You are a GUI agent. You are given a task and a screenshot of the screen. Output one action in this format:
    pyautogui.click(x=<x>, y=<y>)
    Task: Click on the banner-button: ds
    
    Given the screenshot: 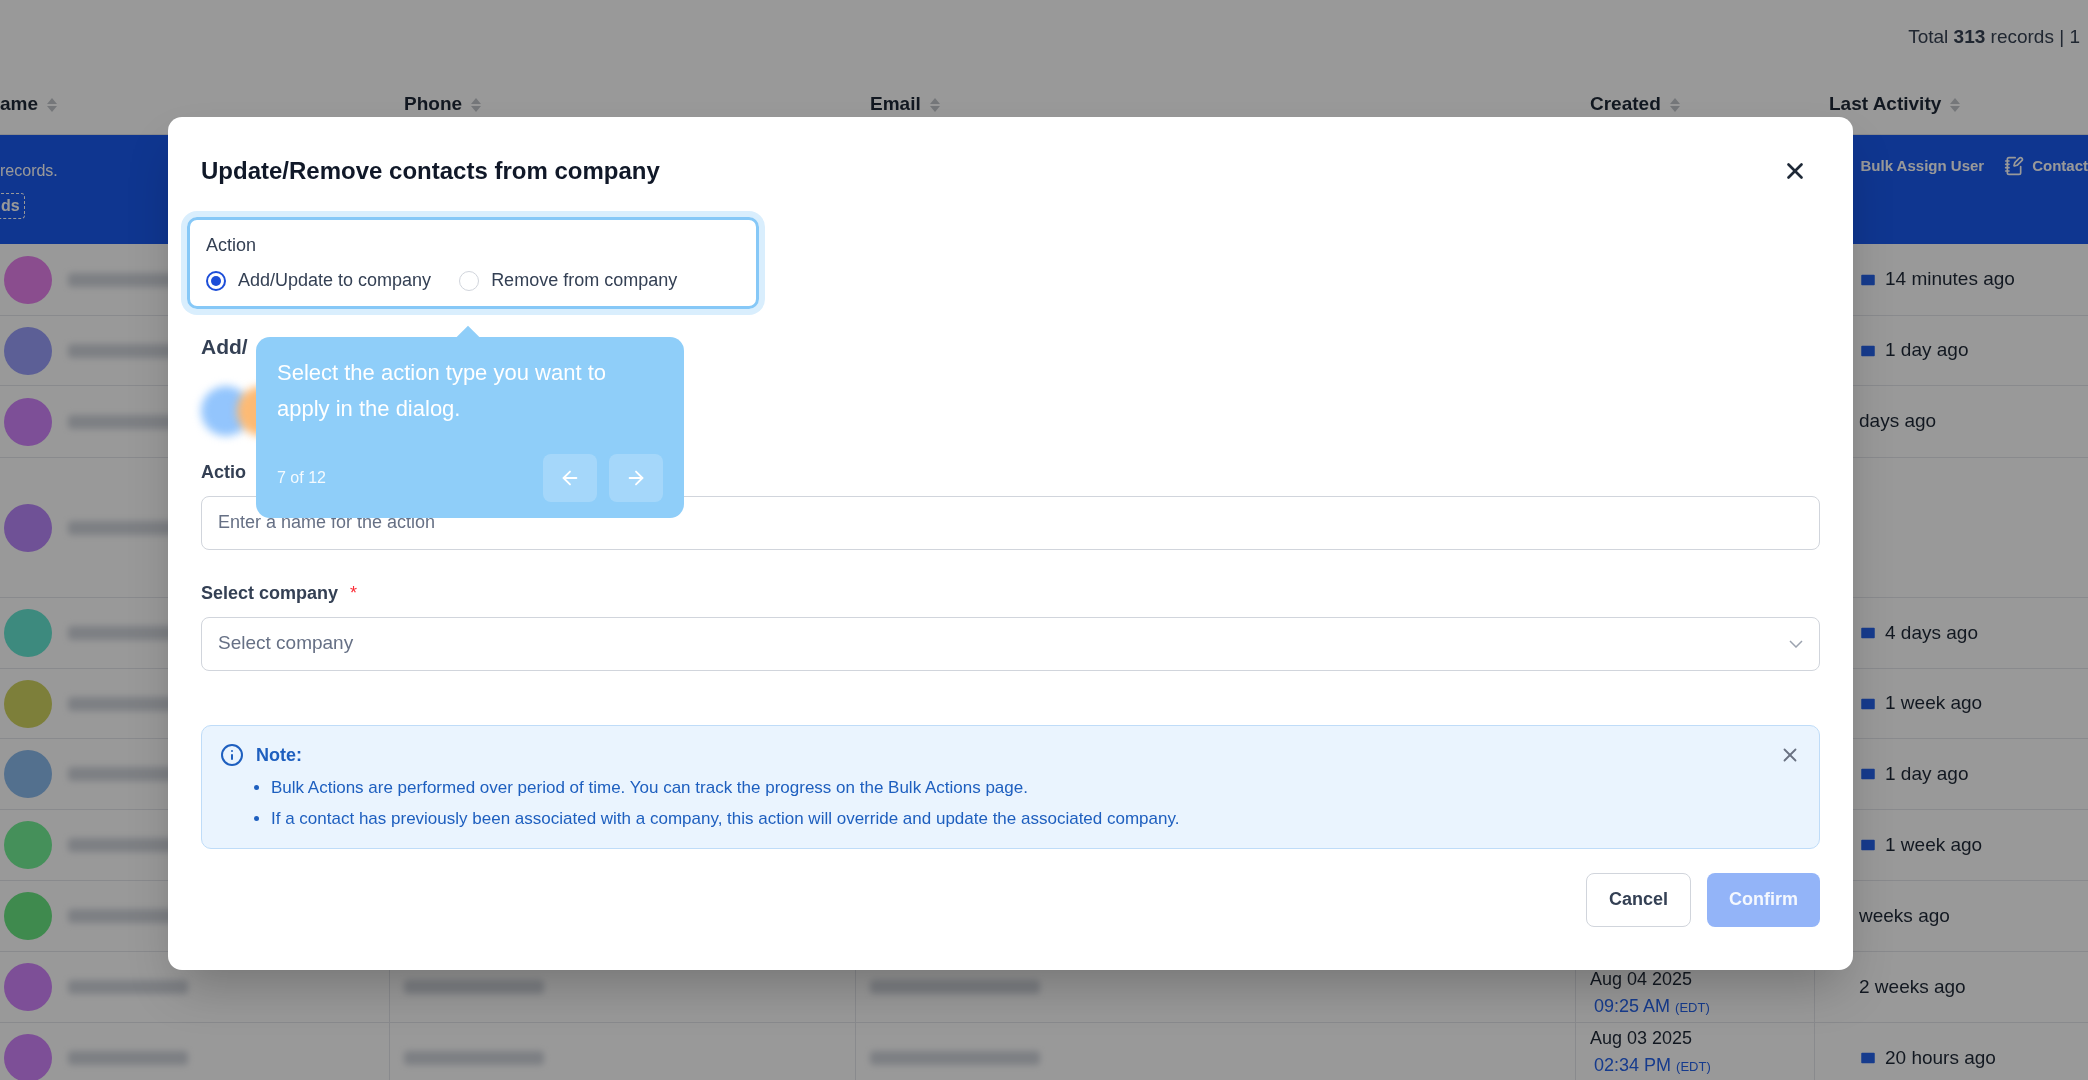 What is the action you would take?
    pyautogui.click(x=12, y=206)
    